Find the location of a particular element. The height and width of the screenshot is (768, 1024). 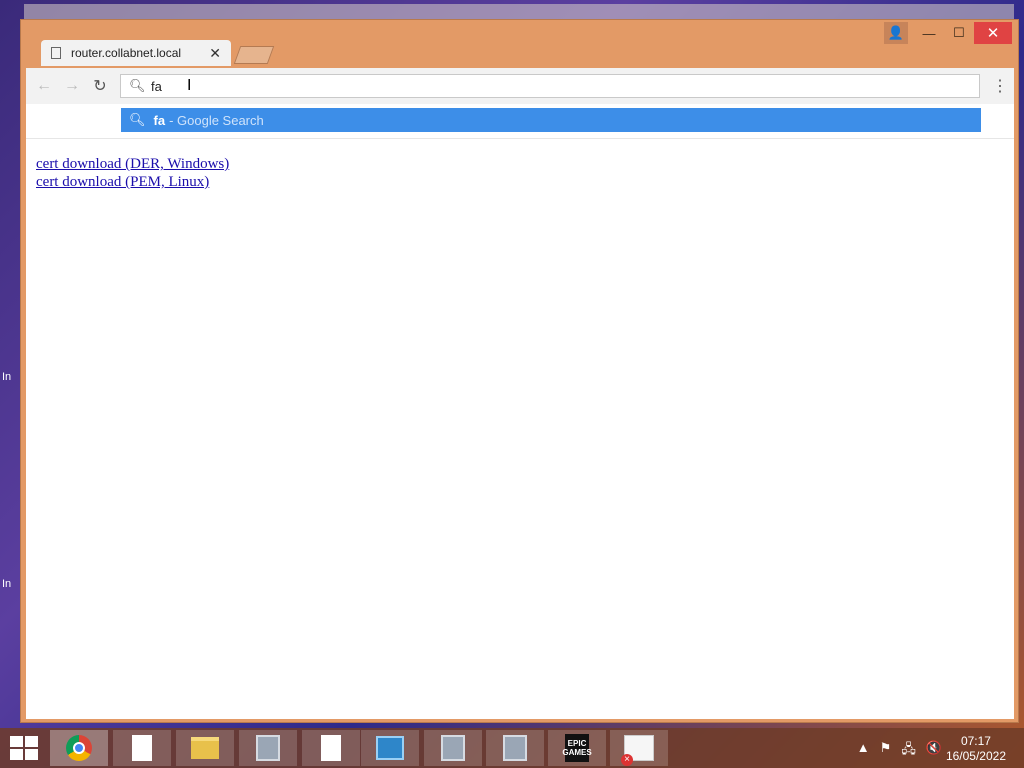

taskbar-epic-games: EPIC GAMES is located at coordinates (577, 748).